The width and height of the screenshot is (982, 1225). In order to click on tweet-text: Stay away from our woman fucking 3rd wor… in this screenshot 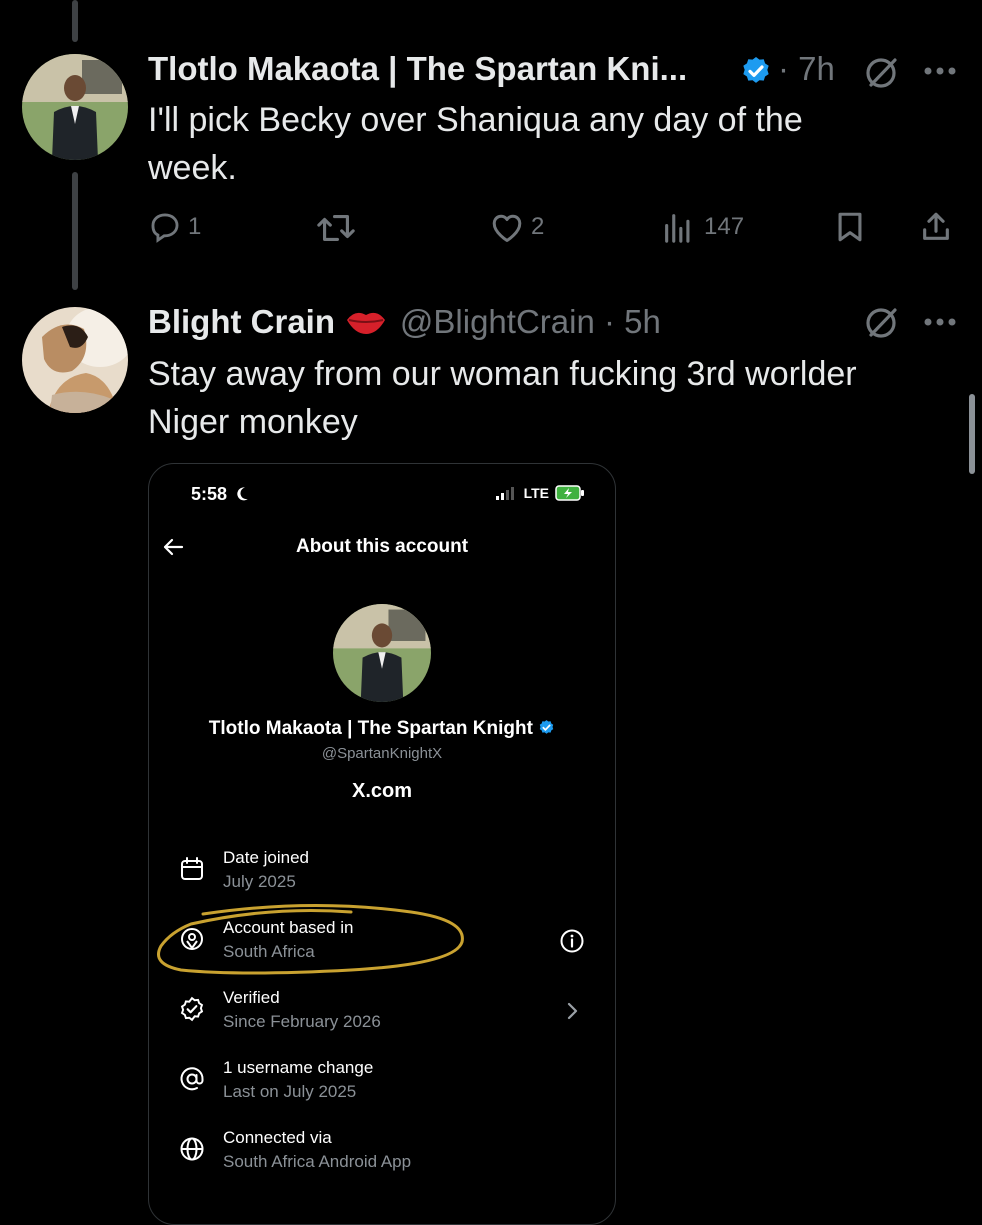, I will do `click(502, 398)`.